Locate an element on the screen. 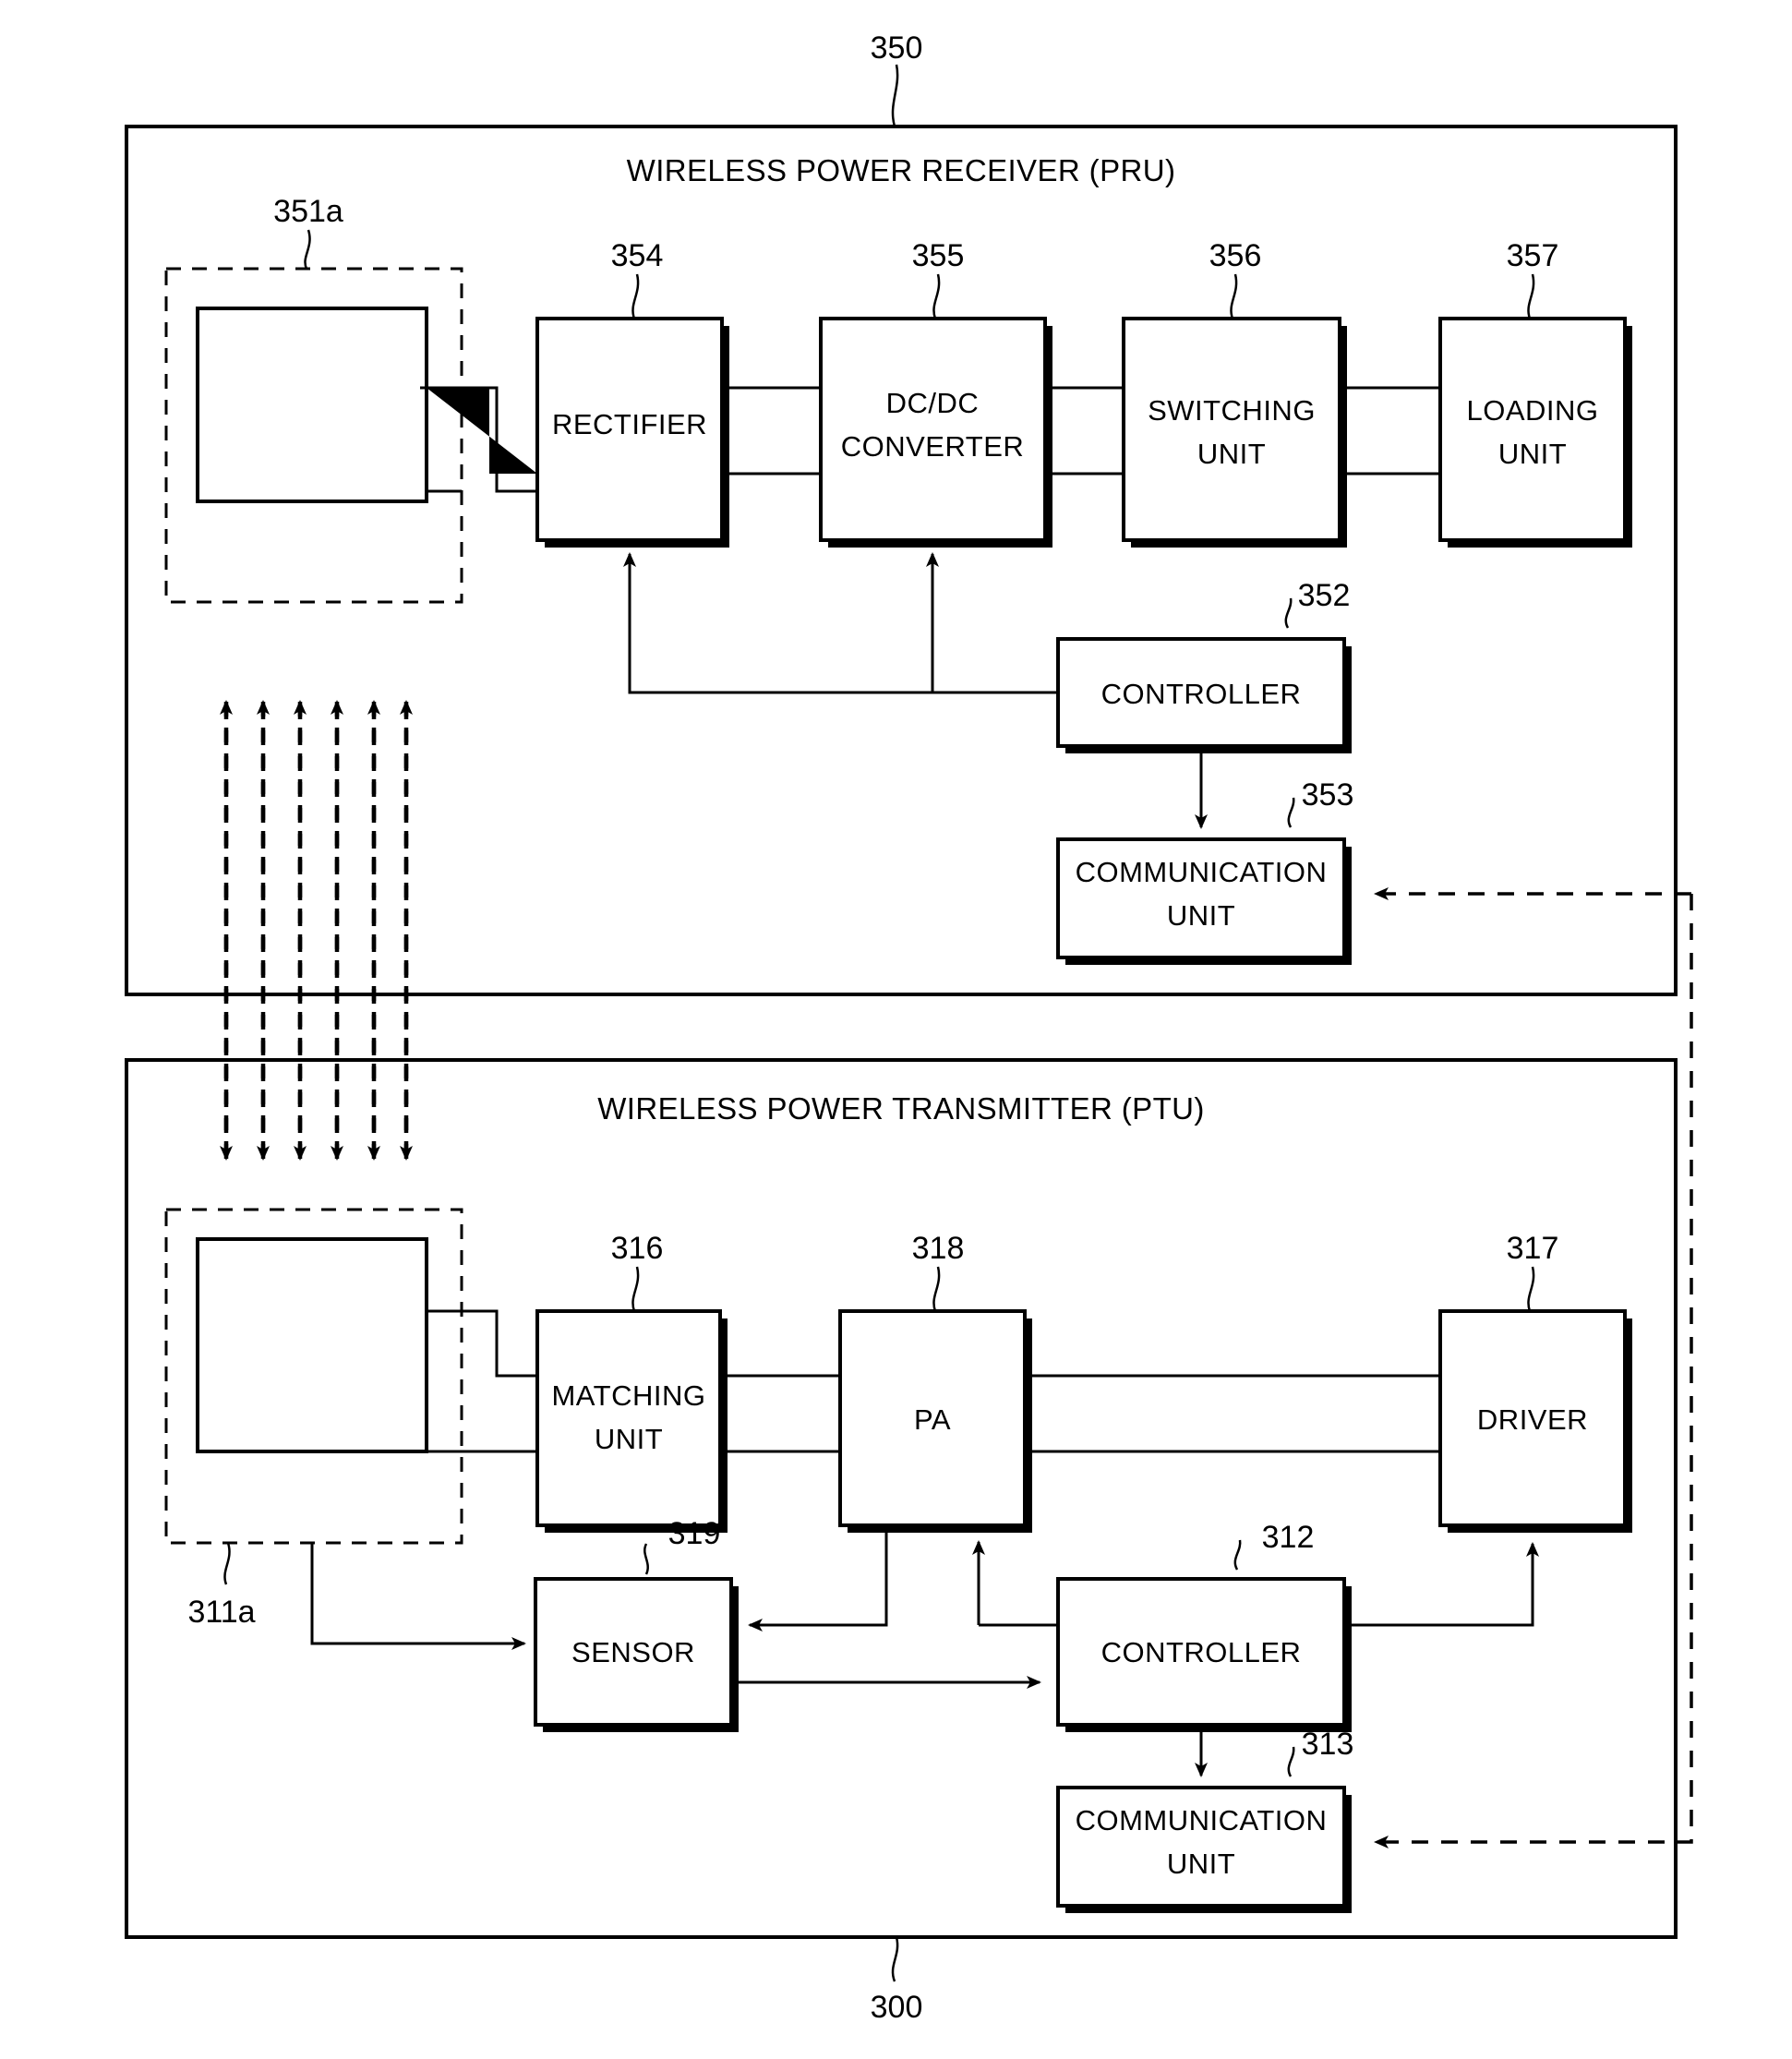  block-driver-label: DRIVER is located at coordinates (1532, 1419).